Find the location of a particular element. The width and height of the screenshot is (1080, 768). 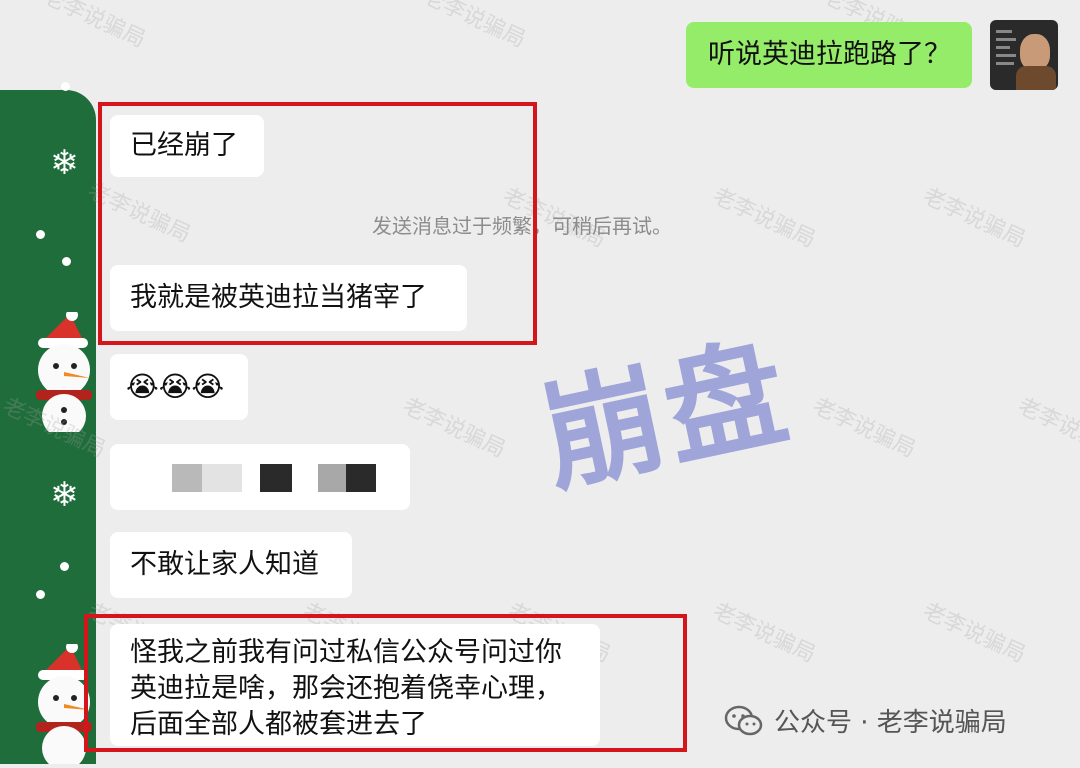

sent-message-text: 听说英迪拉跑路了？ is located at coordinates (829, 54).